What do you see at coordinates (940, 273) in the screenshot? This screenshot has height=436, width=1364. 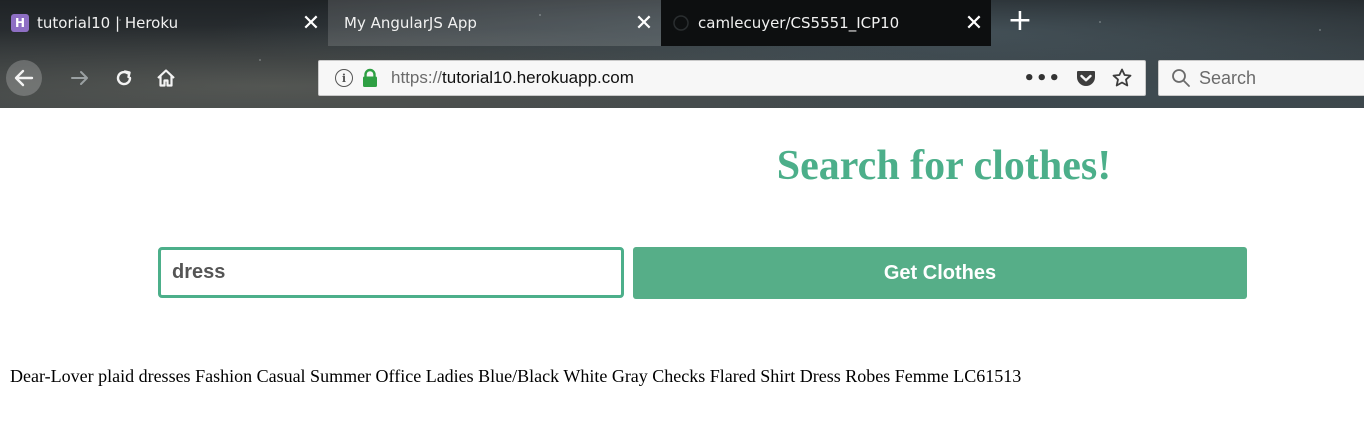 I see `get-clothes-button: Get Clothes` at bounding box center [940, 273].